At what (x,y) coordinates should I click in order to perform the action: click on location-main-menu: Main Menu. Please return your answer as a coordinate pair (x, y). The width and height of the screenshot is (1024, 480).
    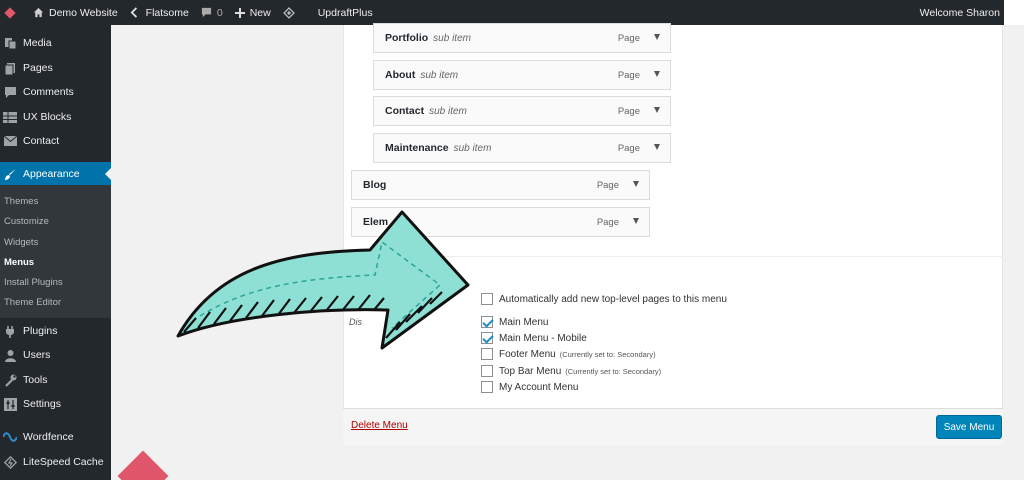
    Looking at the image, I should click on (514, 322).